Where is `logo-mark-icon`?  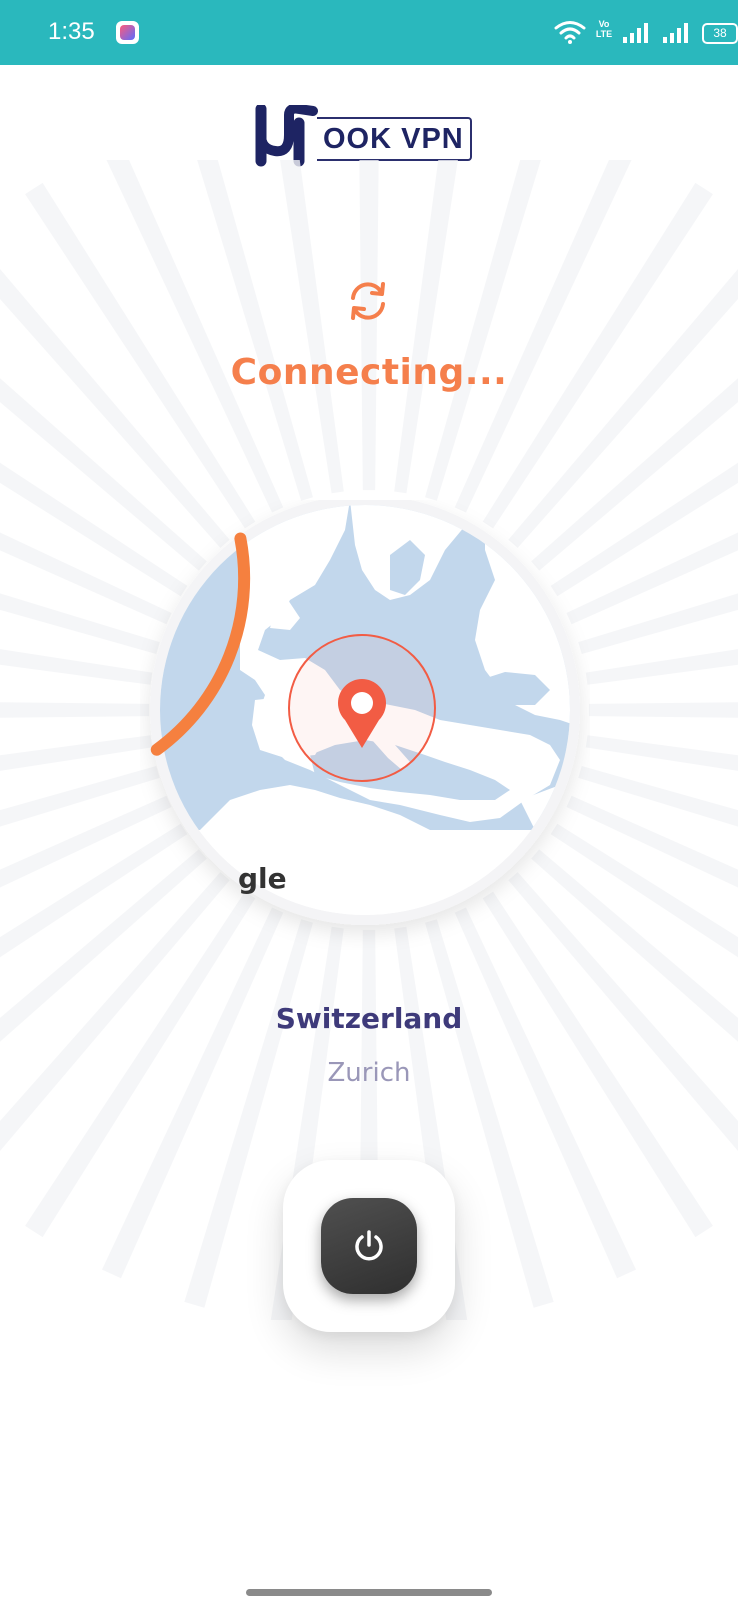 logo-mark-icon is located at coordinates (286, 136).